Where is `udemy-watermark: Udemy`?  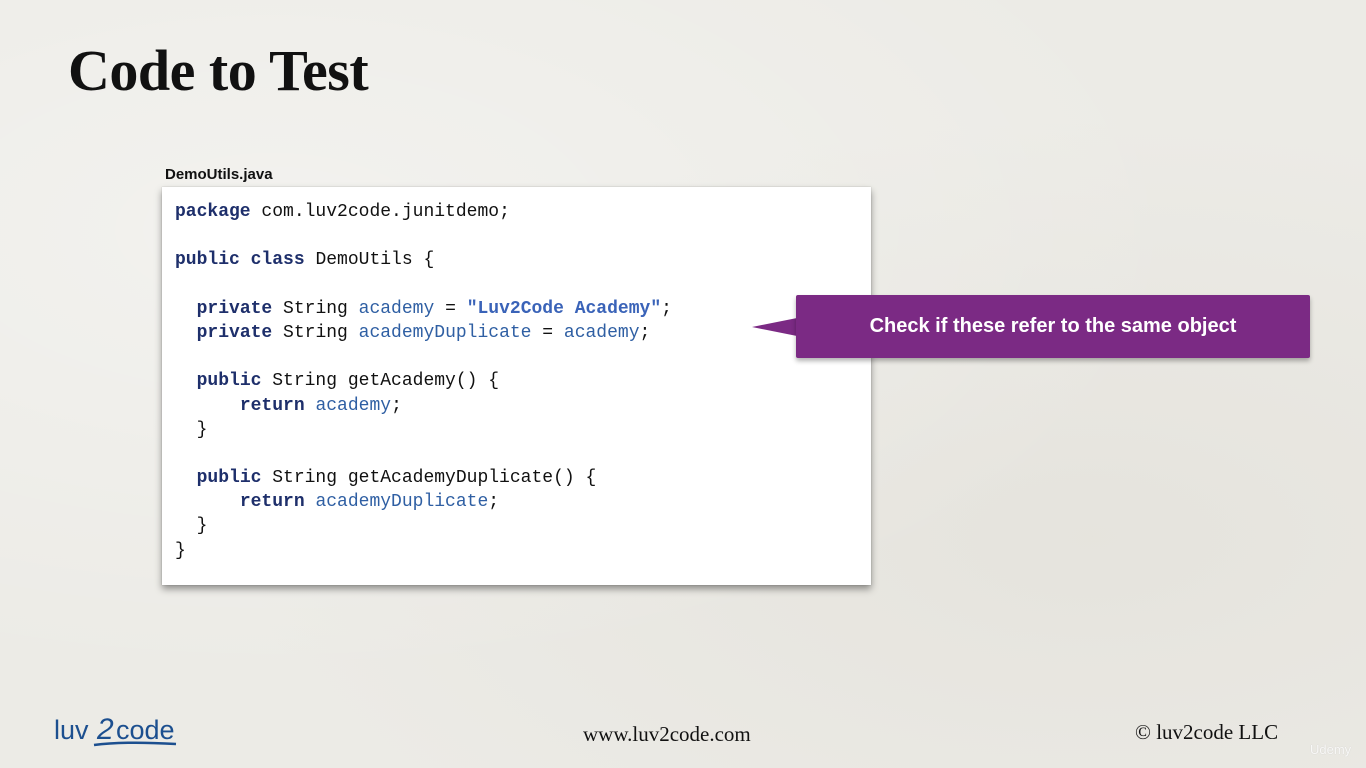
udemy-watermark: Udemy is located at coordinates (1331, 749).